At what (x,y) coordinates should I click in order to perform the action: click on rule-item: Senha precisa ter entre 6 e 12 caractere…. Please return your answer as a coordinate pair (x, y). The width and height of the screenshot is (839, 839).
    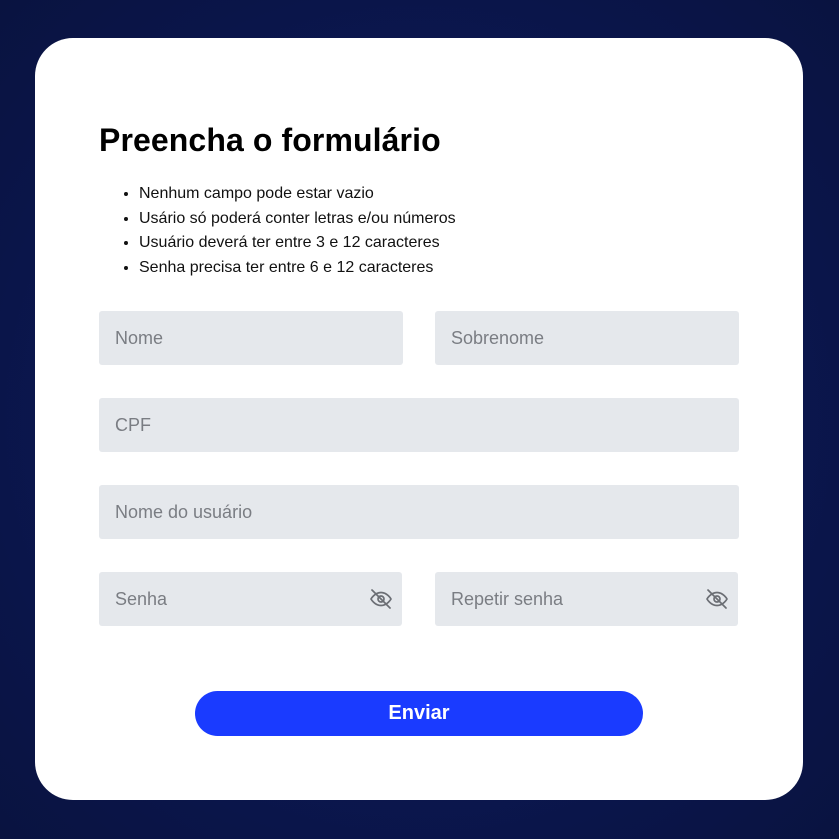
    Looking at the image, I should click on (297, 268).